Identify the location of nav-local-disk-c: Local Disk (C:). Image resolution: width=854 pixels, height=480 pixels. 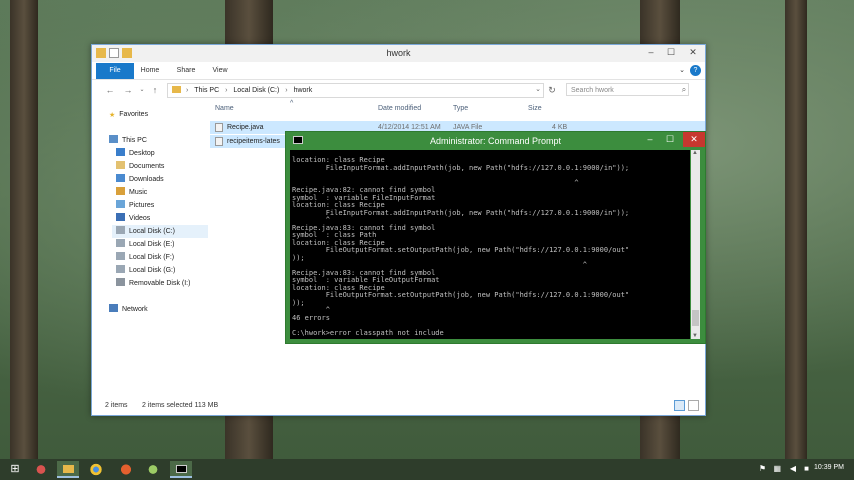
(160, 231).